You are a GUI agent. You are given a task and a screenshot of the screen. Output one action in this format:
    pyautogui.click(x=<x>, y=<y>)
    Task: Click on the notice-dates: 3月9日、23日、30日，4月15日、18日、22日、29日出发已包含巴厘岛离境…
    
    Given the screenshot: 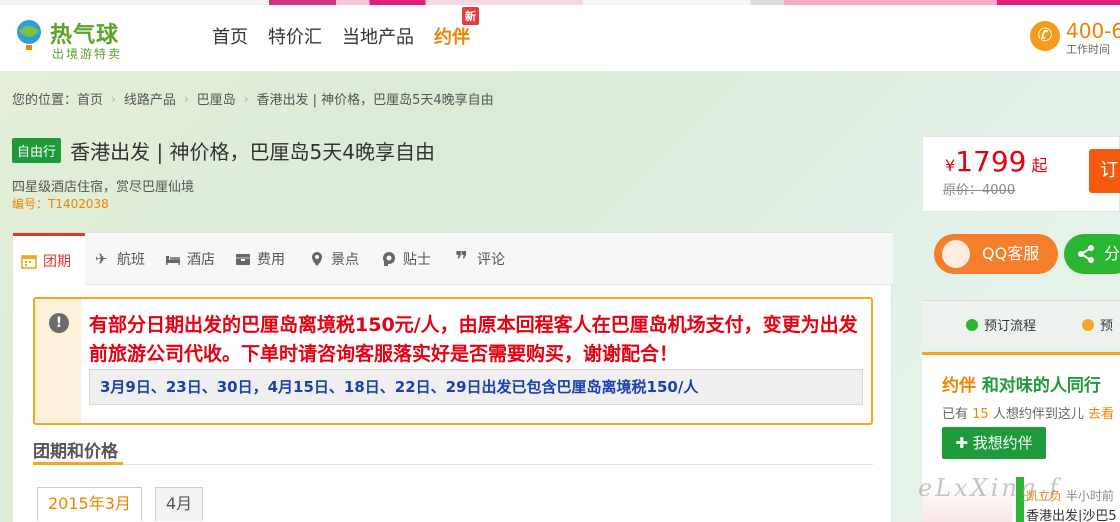 What is the action you would take?
    pyautogui.click(x=476, y=387)
    